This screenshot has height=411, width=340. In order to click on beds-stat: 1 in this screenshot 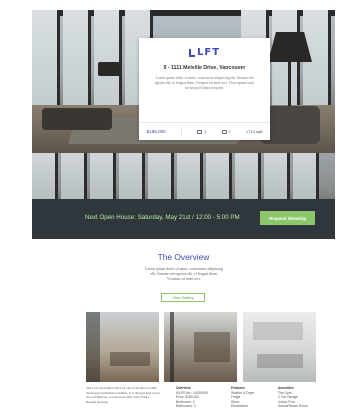, I will do `click(201, 131)`.